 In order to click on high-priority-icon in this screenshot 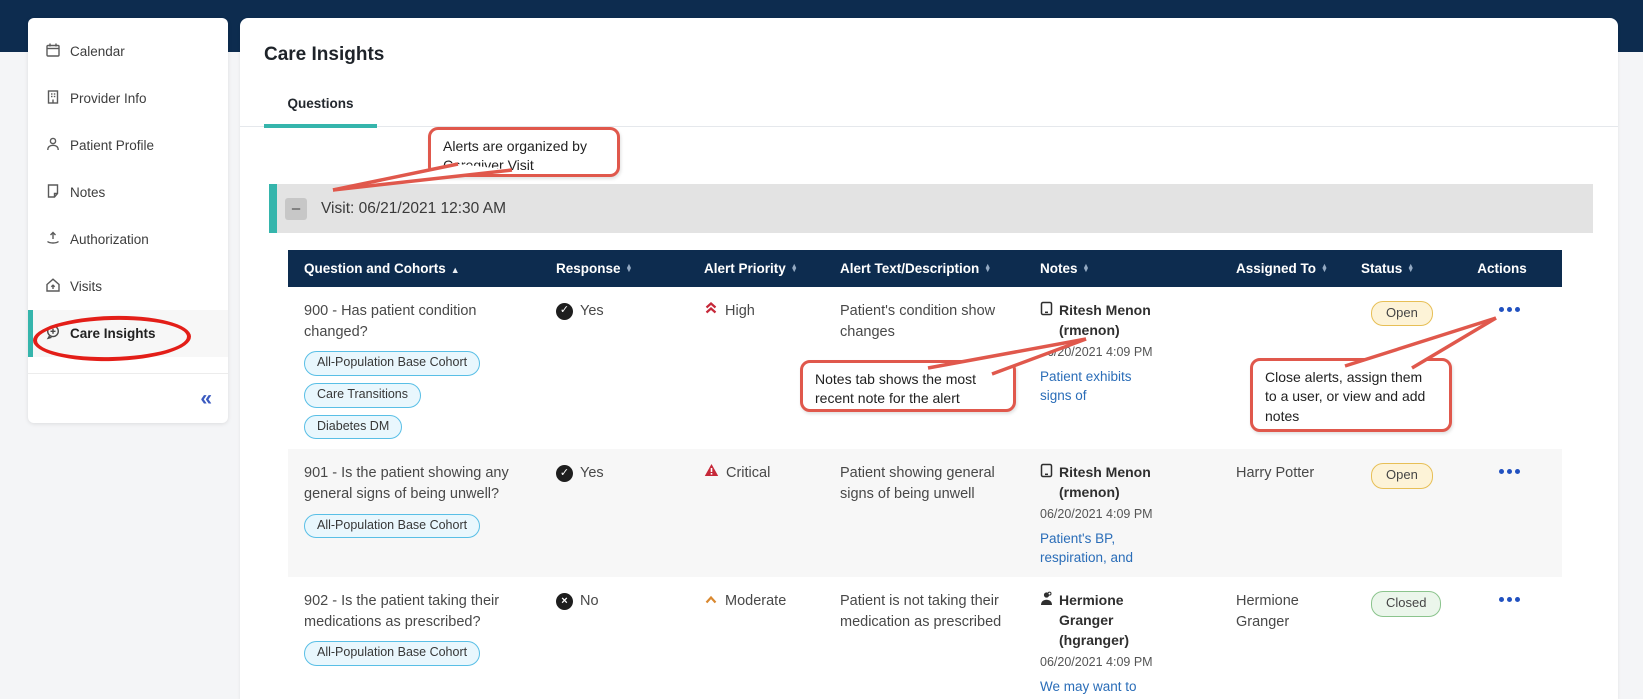, I will do `click(711, 311)`.